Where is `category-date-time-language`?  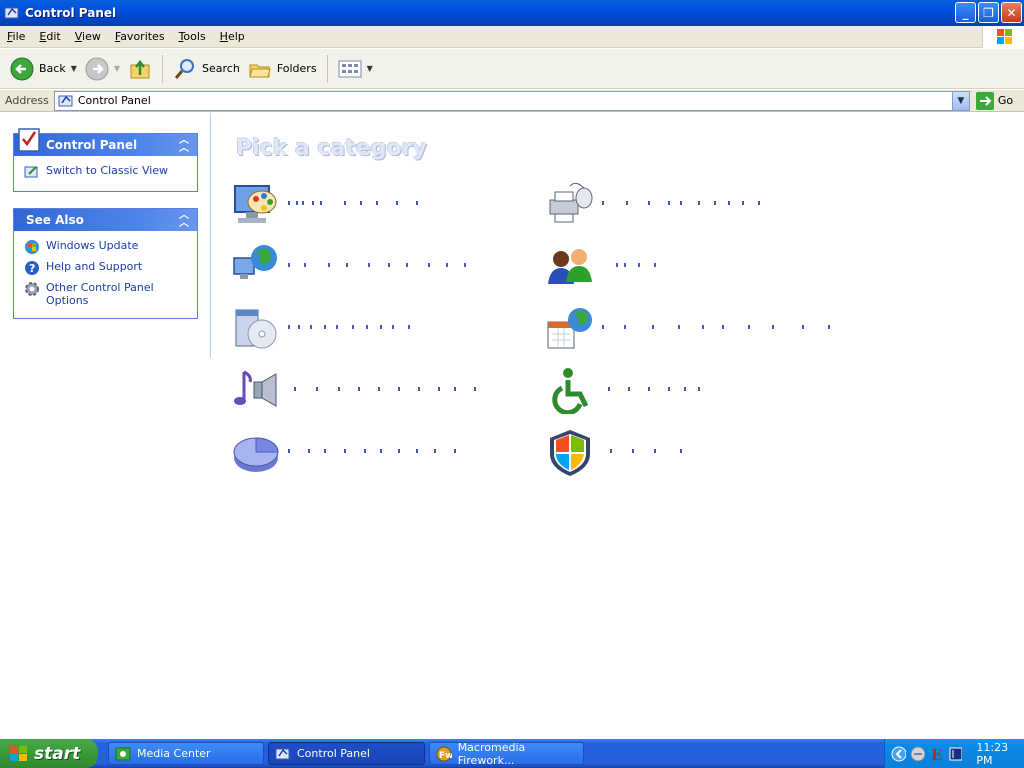
category-date-time-language is located at coordinates (688, 328).